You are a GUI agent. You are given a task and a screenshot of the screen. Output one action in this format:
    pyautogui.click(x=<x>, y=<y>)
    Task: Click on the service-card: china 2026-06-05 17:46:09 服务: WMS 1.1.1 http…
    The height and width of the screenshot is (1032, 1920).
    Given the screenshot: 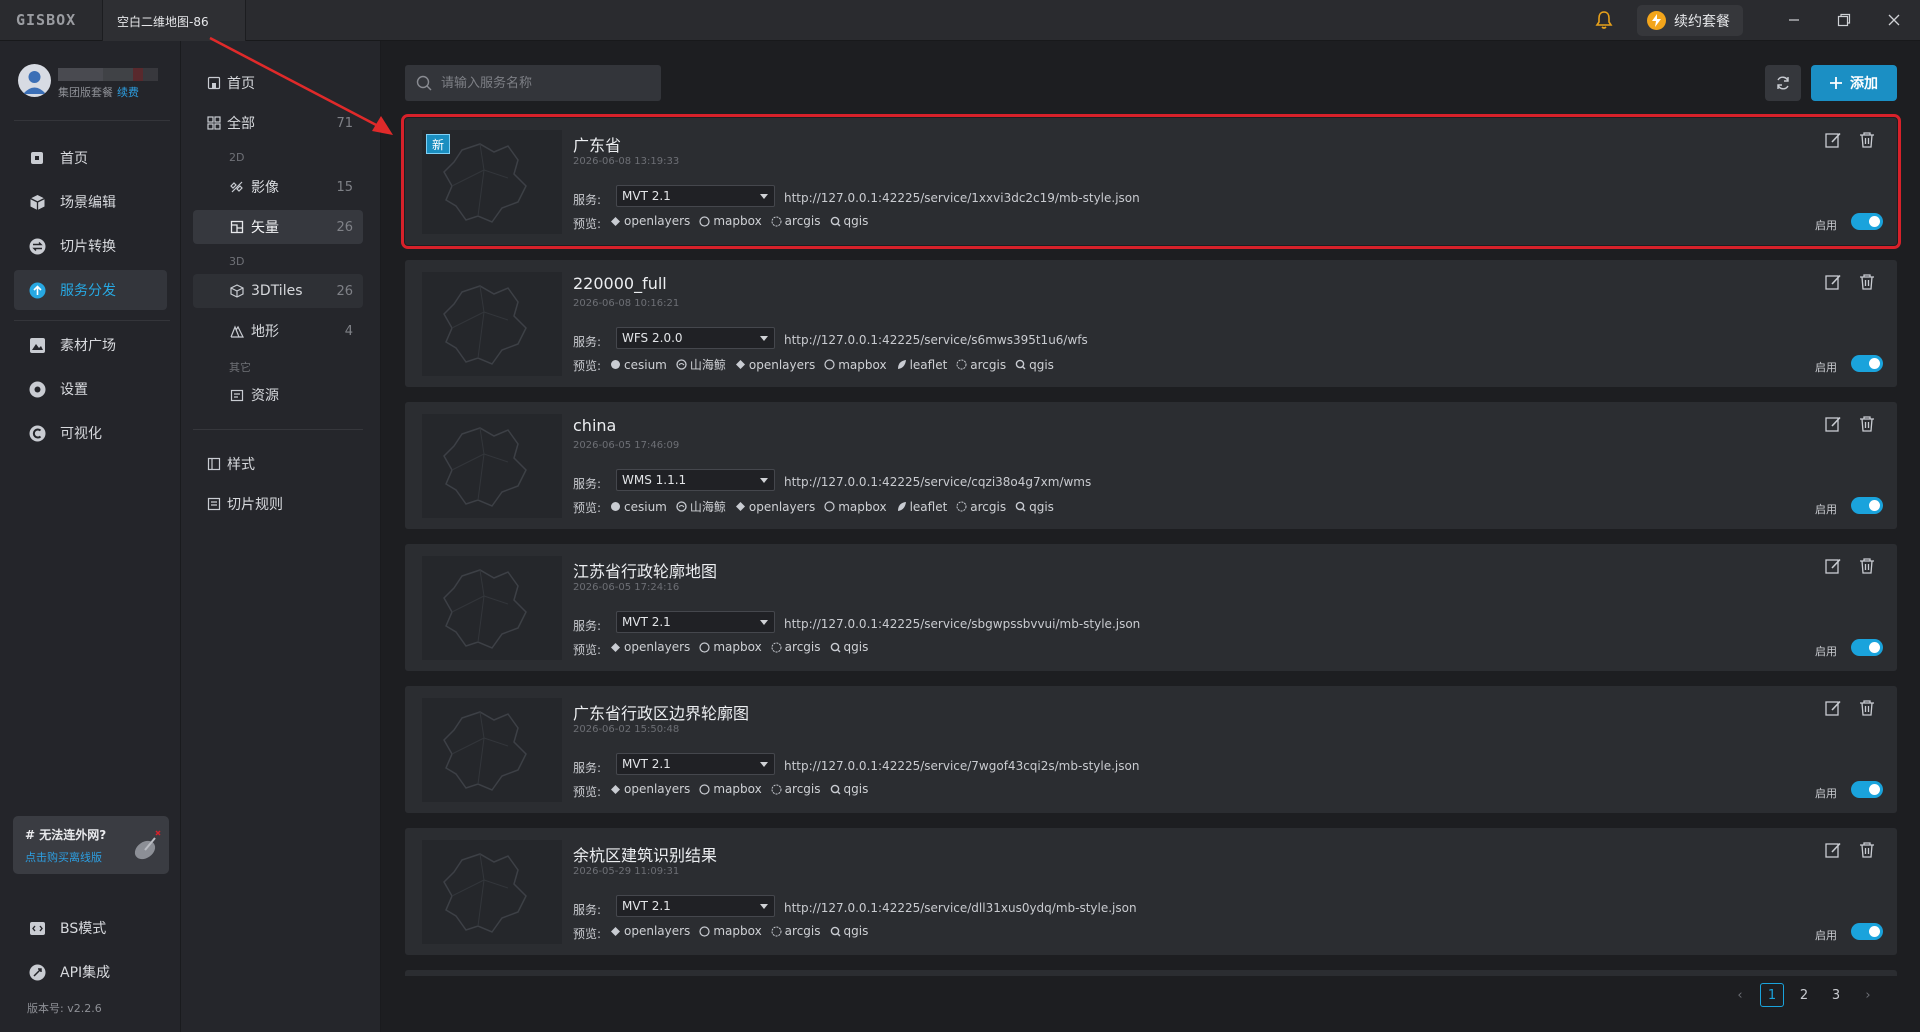 What is the action you would take?
    pyautogui.click(x=1151, y=465)
    